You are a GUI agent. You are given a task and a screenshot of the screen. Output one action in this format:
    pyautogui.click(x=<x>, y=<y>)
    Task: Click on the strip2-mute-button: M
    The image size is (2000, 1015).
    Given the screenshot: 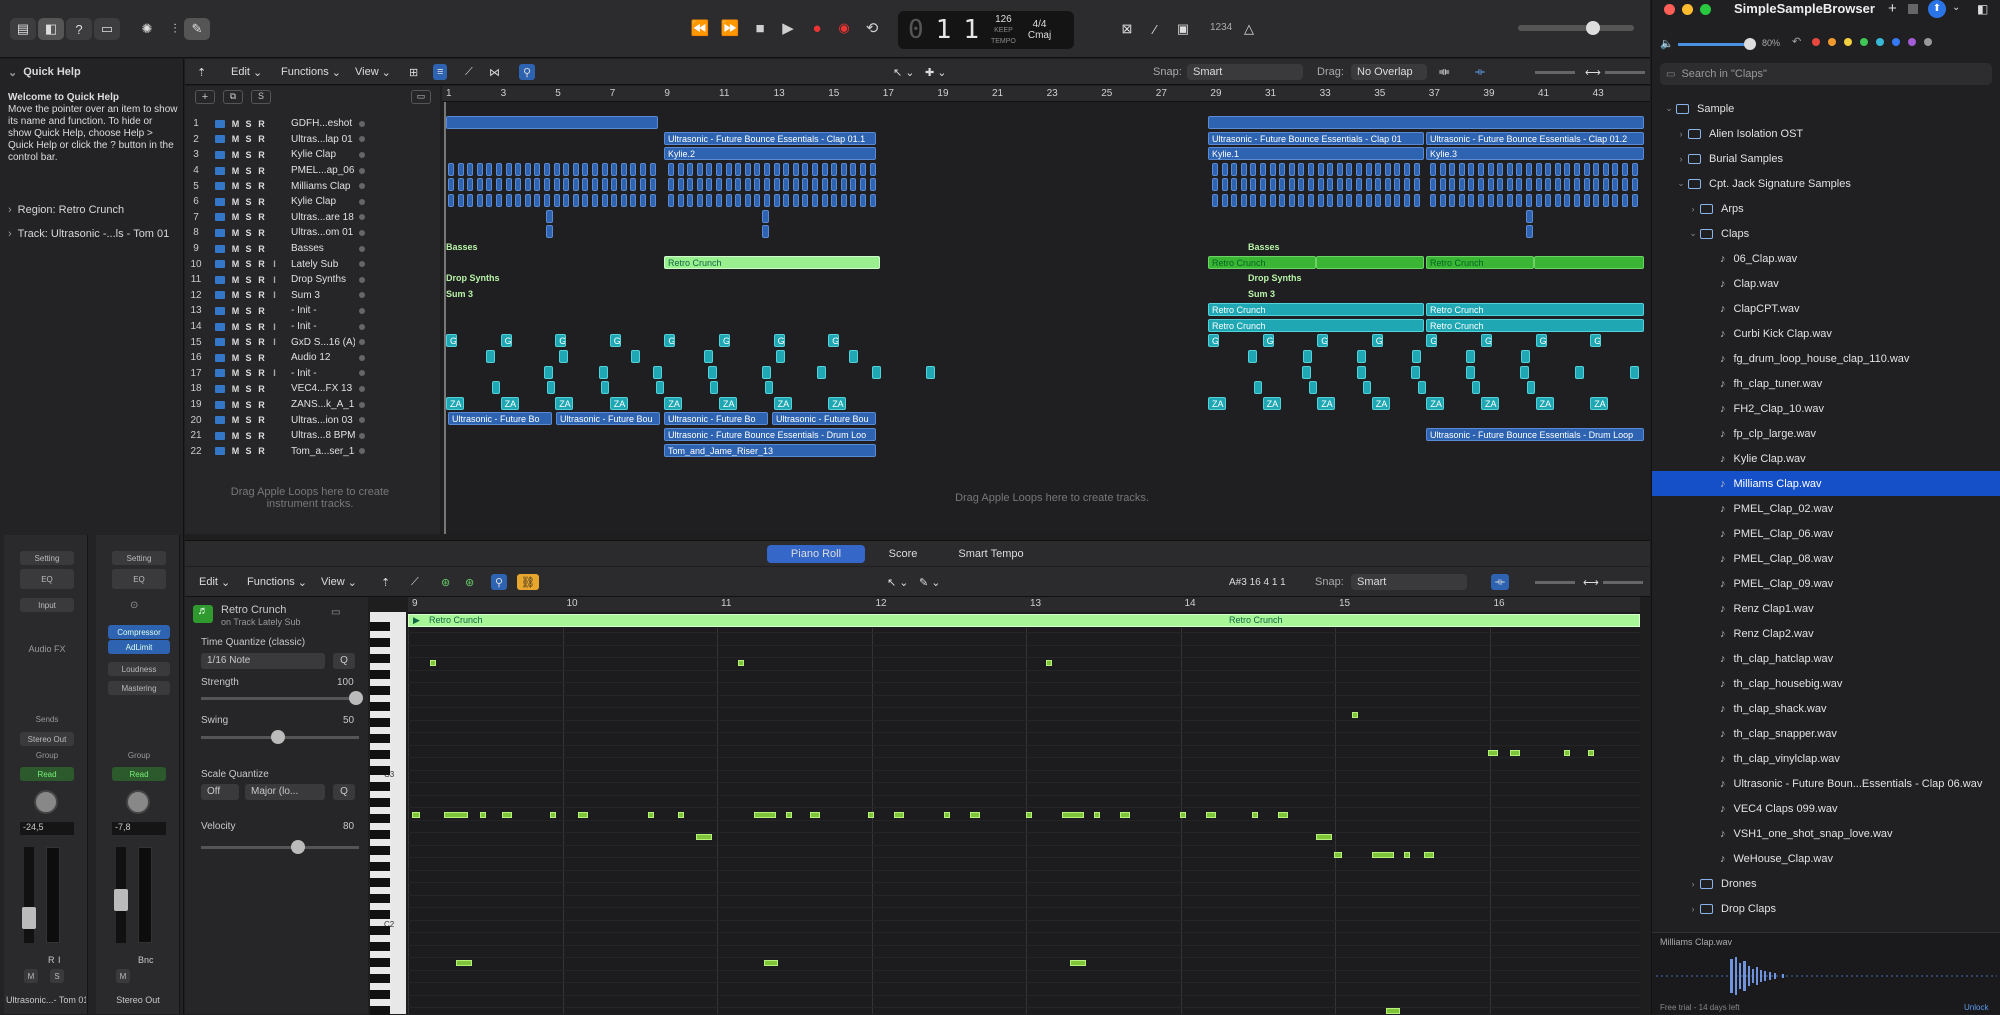 What is the action you would take?
    pyautogui.click(x=123, y=976)
    